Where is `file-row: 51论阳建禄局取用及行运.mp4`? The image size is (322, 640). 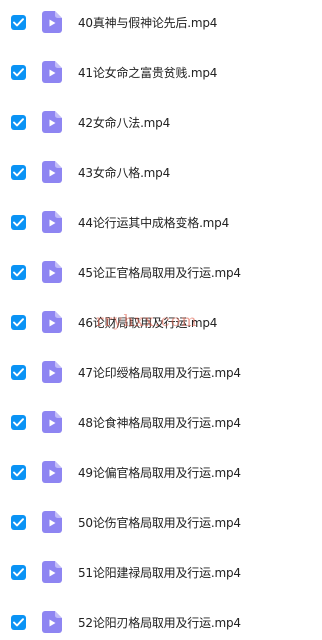 file-row: 51论阳建禄局取用及行运.mp4 is located at coordinates (161, 572).